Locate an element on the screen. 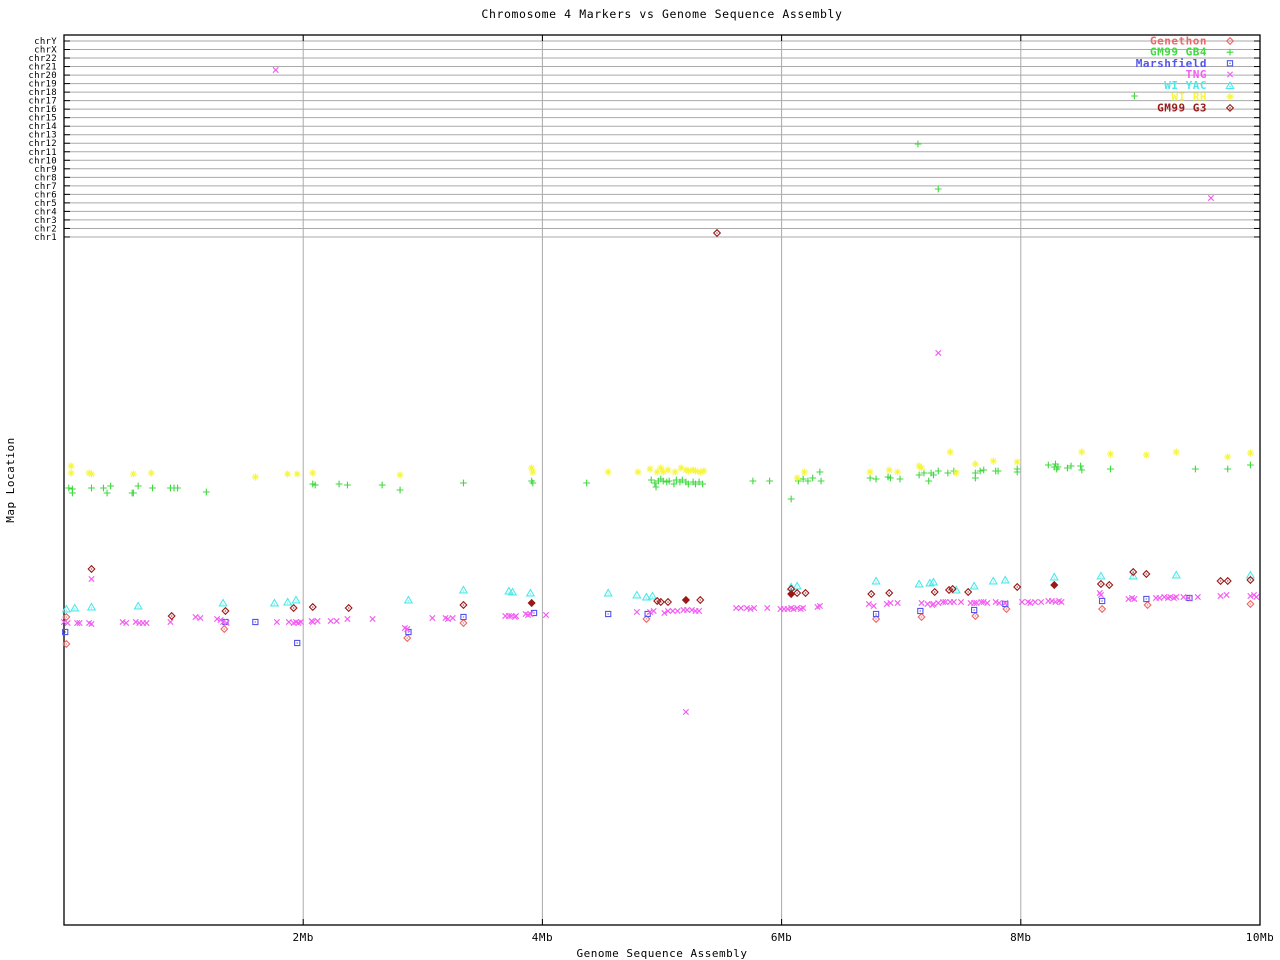 The width and height of the screenshot is (1280, 960). legend-label-gm99-g3: GM99 G3 is located at coordinates (1182, 107).